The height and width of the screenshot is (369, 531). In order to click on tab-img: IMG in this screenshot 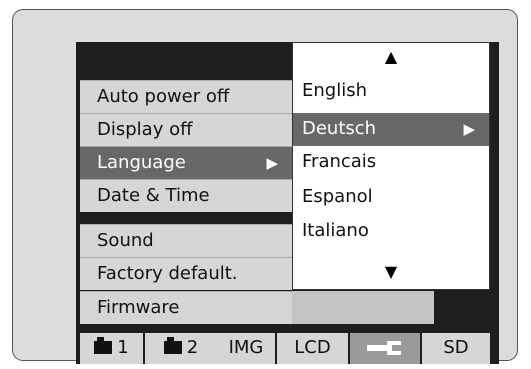, I will do `click(246, 348)`.